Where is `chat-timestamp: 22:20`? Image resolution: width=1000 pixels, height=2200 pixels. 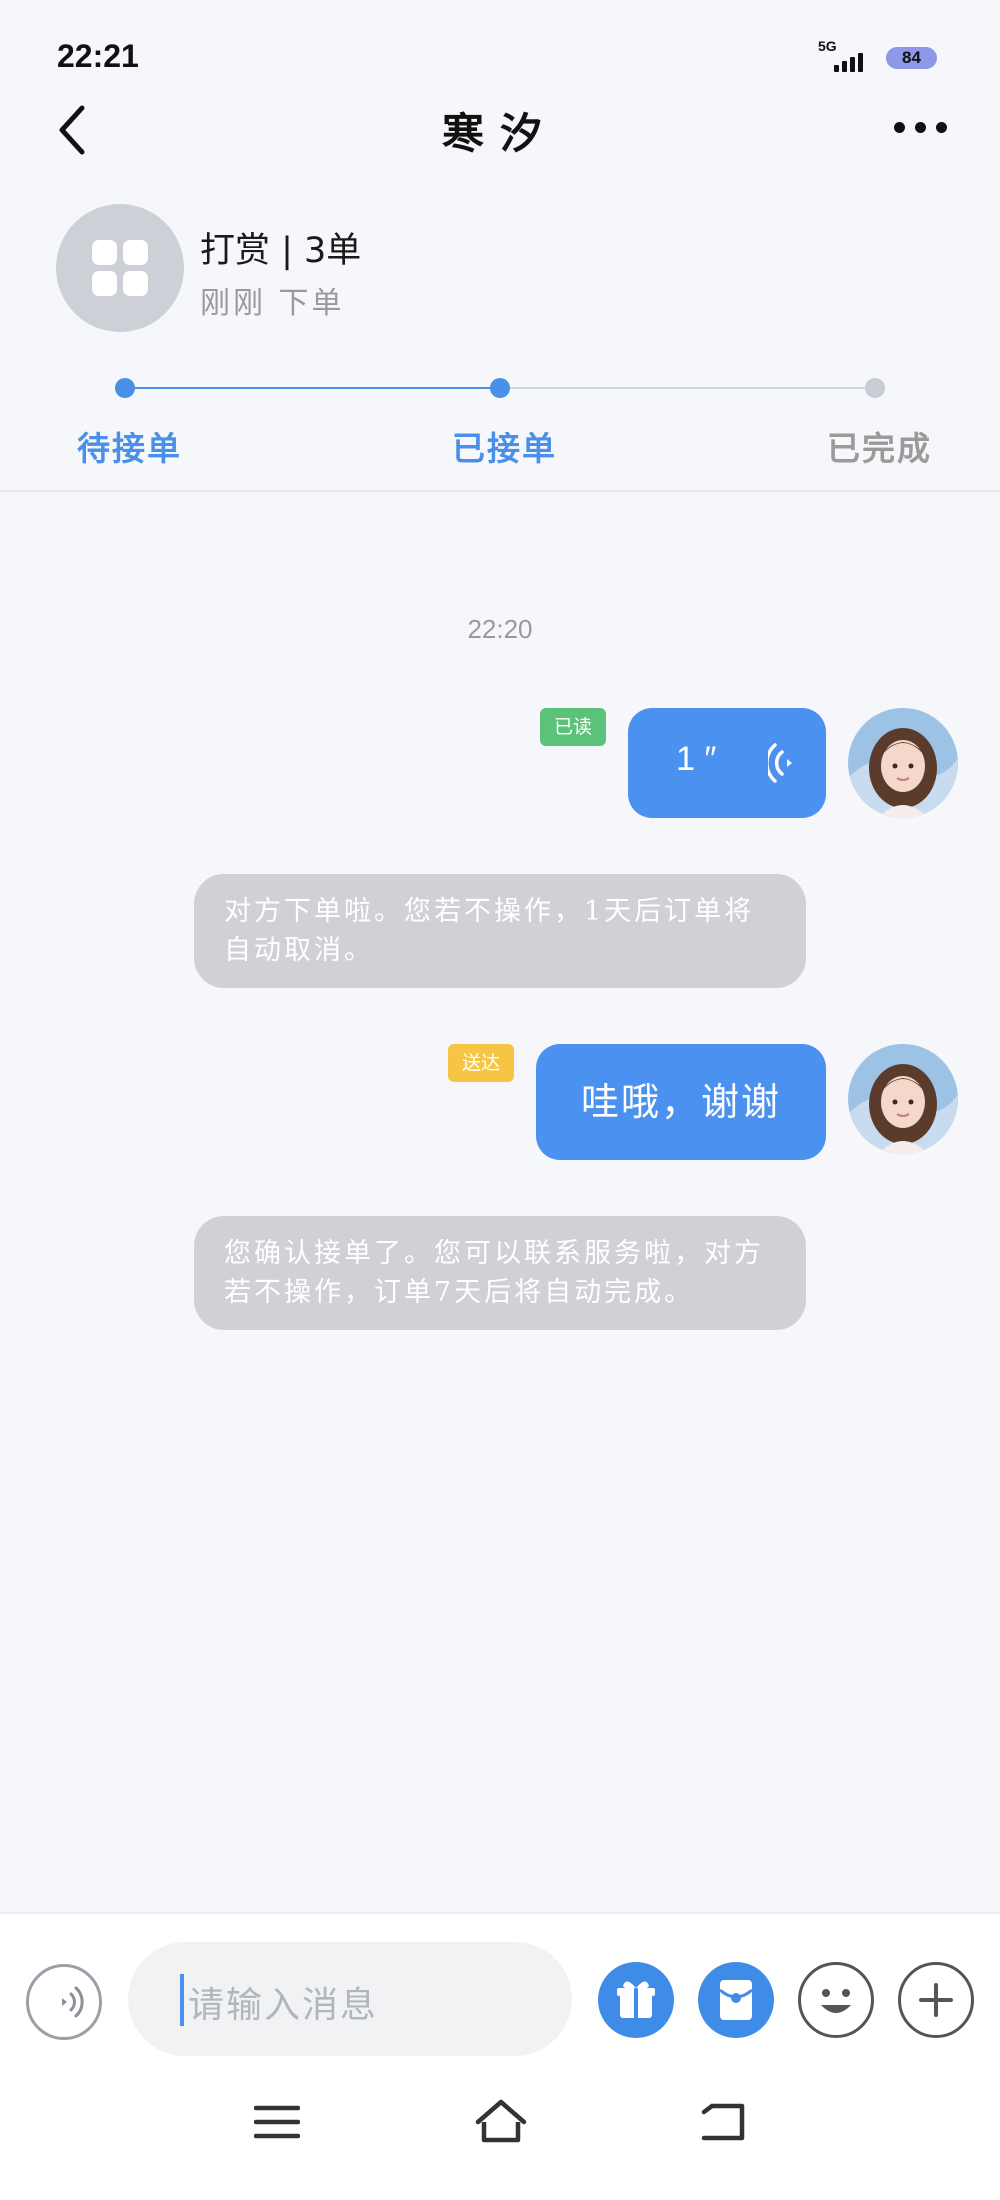
chat-timestamp: 22:20 is located at coordinates (500, 629).